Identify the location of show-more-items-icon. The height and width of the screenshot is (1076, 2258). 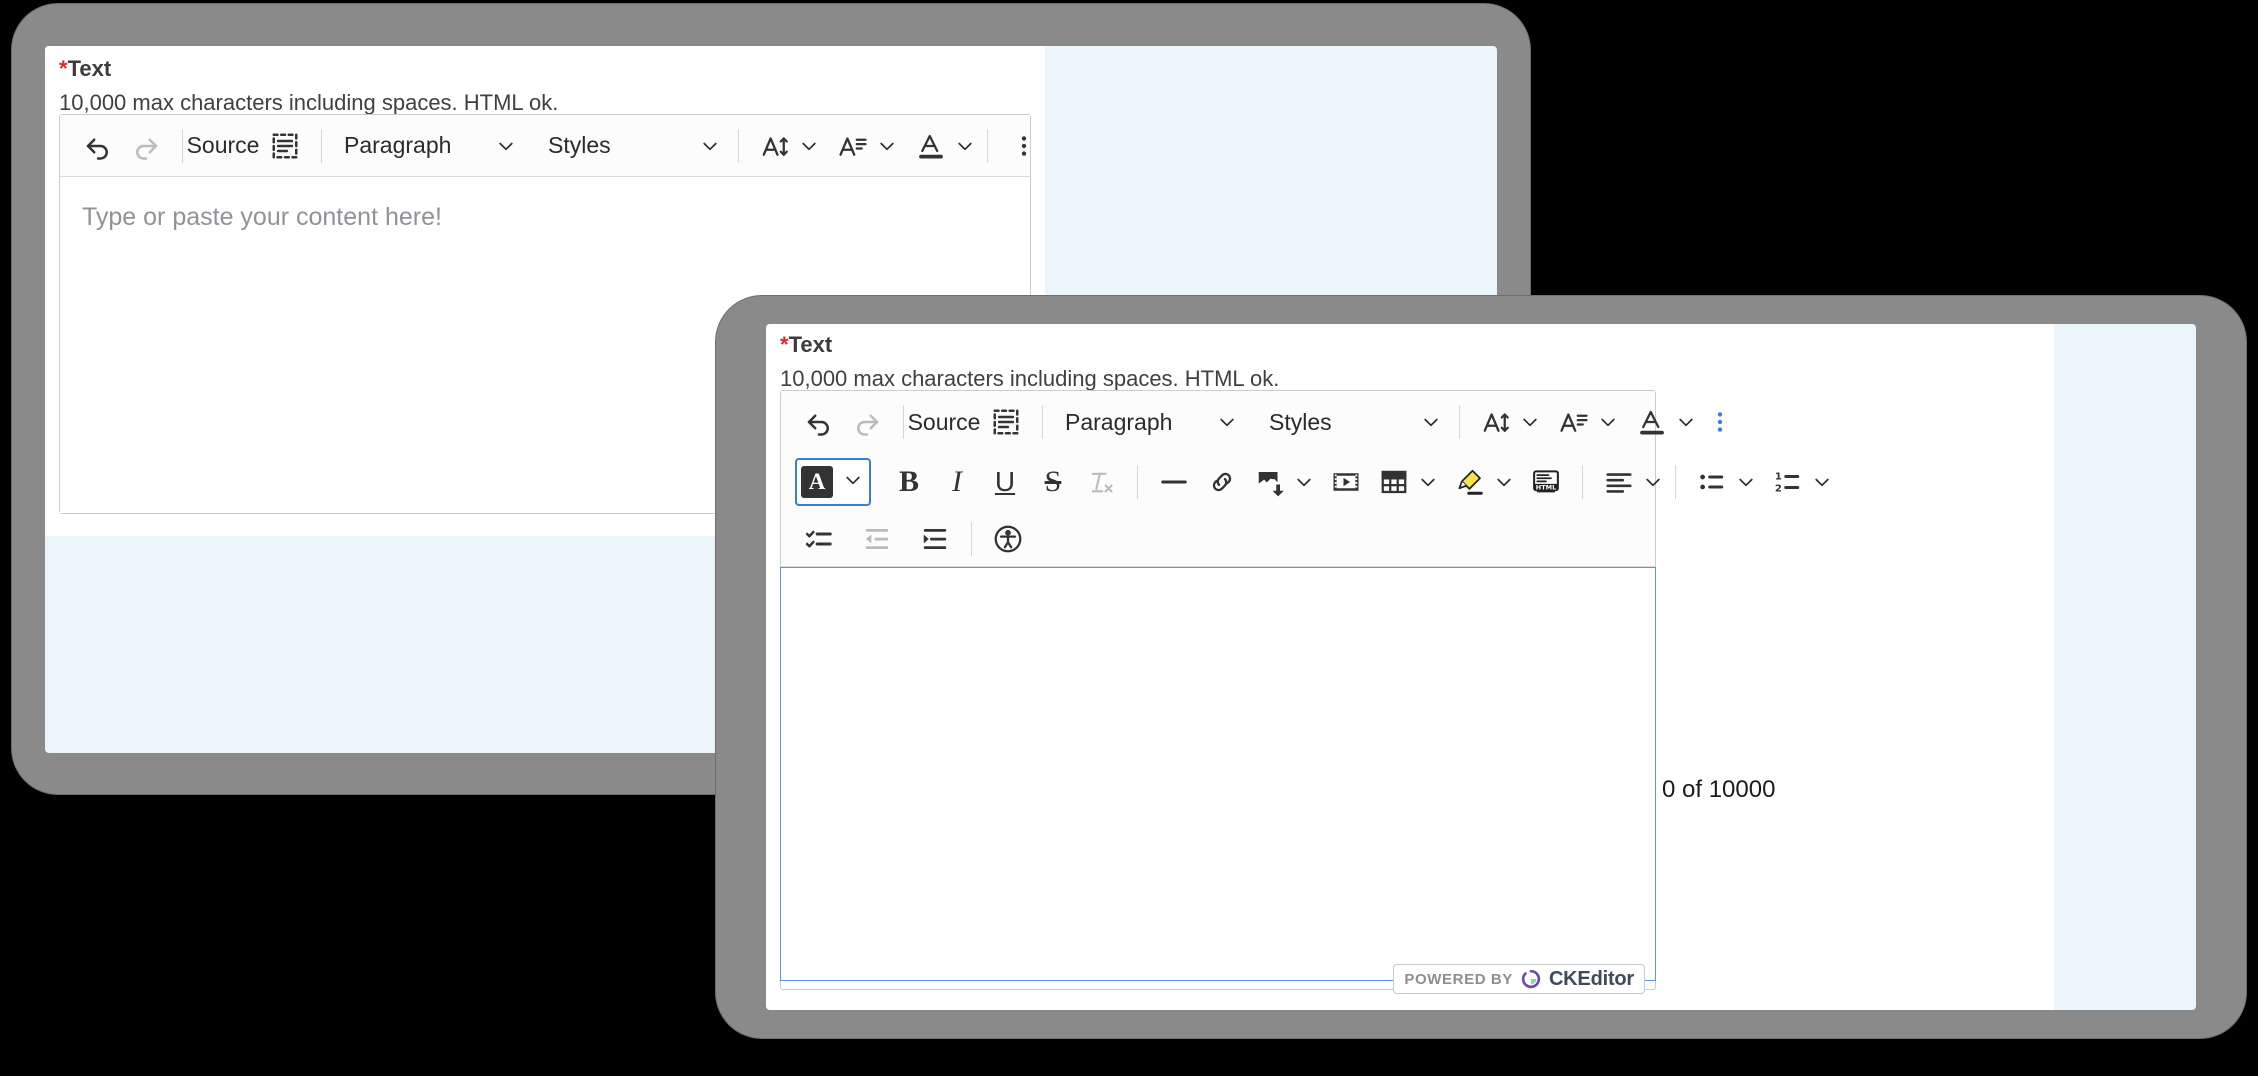
(1024, 146).